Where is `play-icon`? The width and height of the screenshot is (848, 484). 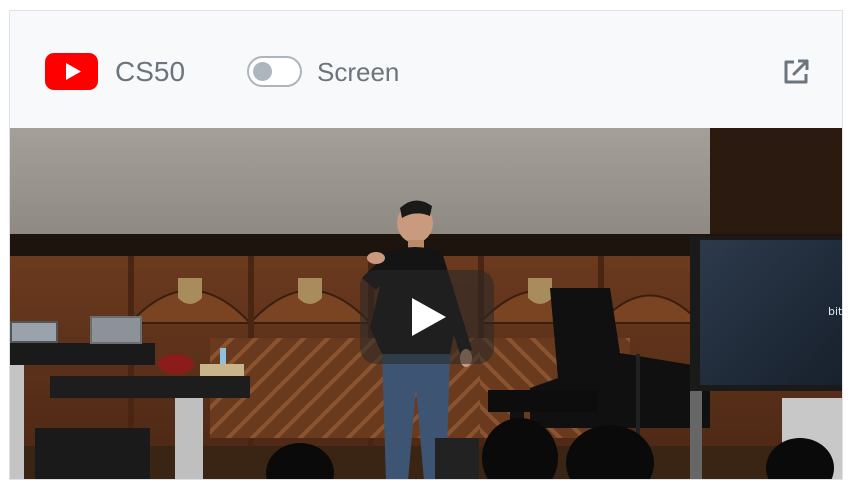 play-icon is located at coordinates (427, 317).